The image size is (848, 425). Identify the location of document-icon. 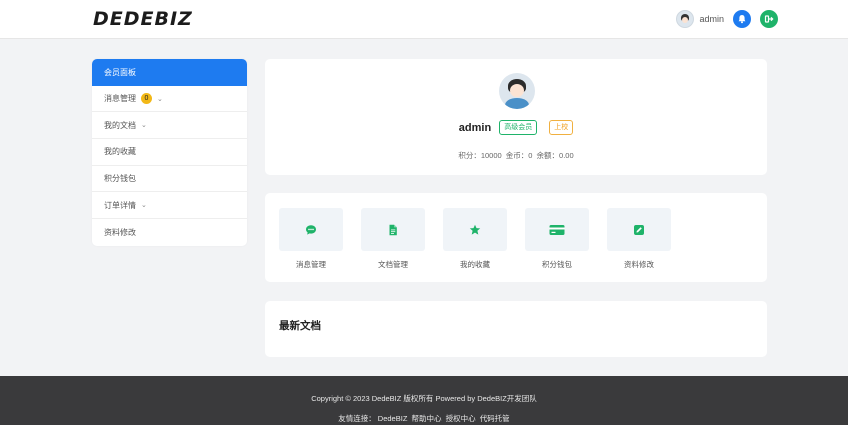
(393, 229).